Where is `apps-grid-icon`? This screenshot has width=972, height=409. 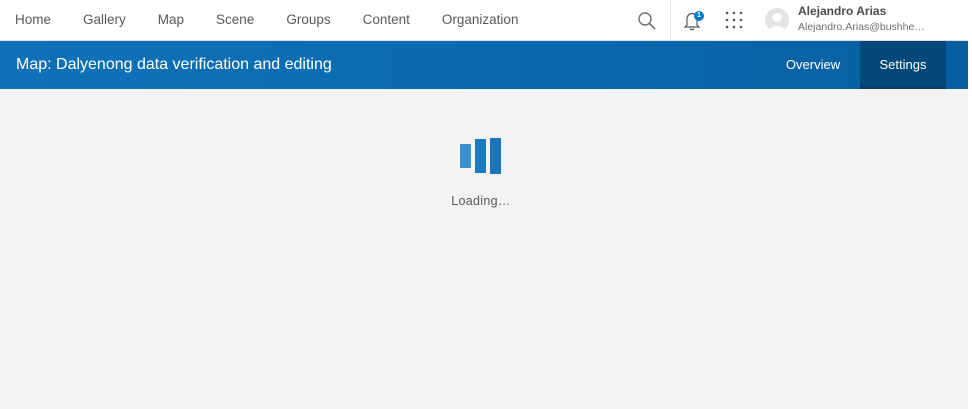
apps-grid-icon is located at coordinates (734, 20).